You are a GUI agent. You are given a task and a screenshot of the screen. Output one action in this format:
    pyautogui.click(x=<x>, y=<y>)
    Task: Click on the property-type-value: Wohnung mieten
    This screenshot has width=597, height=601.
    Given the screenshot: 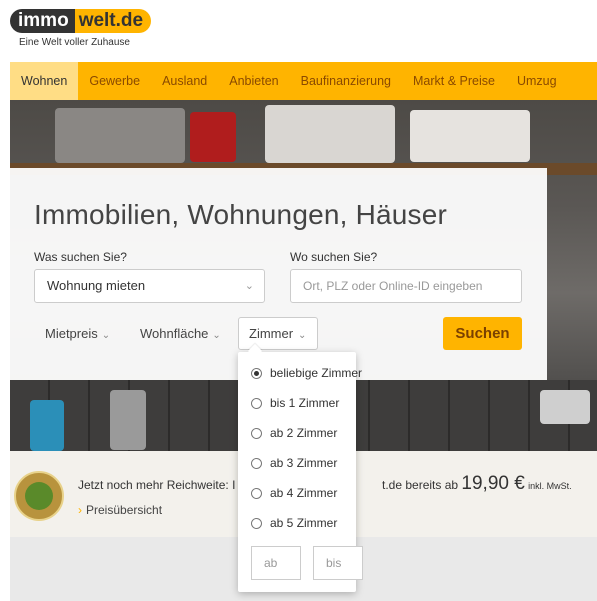 What is the action you would take?
    pyautogui.click(x=96, y=285)
    